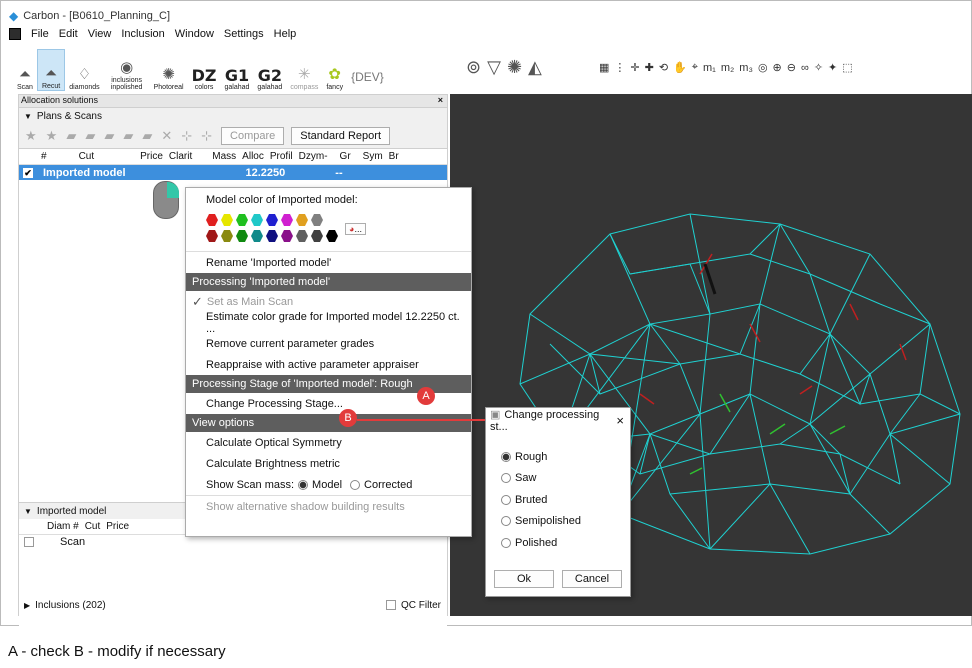  I want to click on eye-icon: ◎, so click(763, 67).